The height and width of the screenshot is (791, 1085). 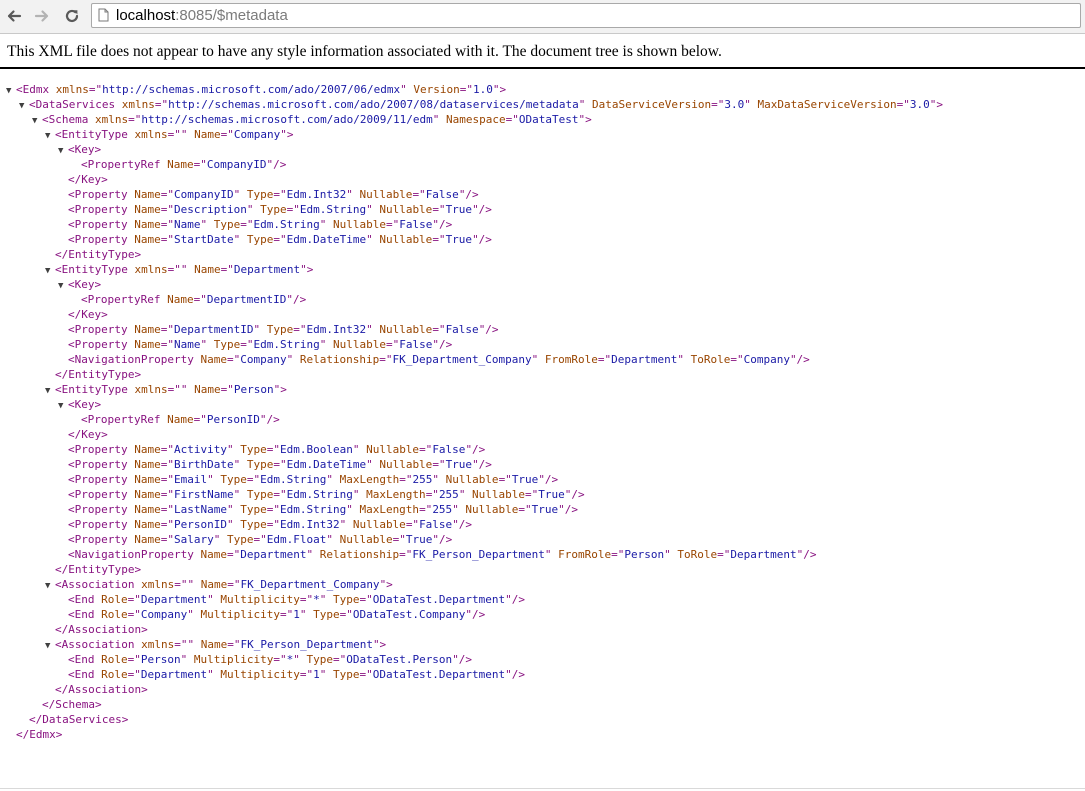 What do you see at coordinates (471, 284) in the screenshot?
I see `xml-line: ▼ <Key>` at bounding box center [471, 284].